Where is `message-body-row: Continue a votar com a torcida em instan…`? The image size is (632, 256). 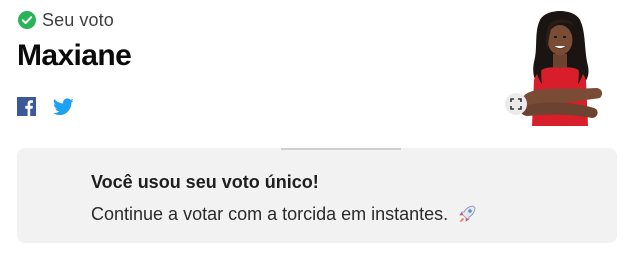 message-body-row: Continue a votar com a torcida em instan… is located at coordinates (284, 214).